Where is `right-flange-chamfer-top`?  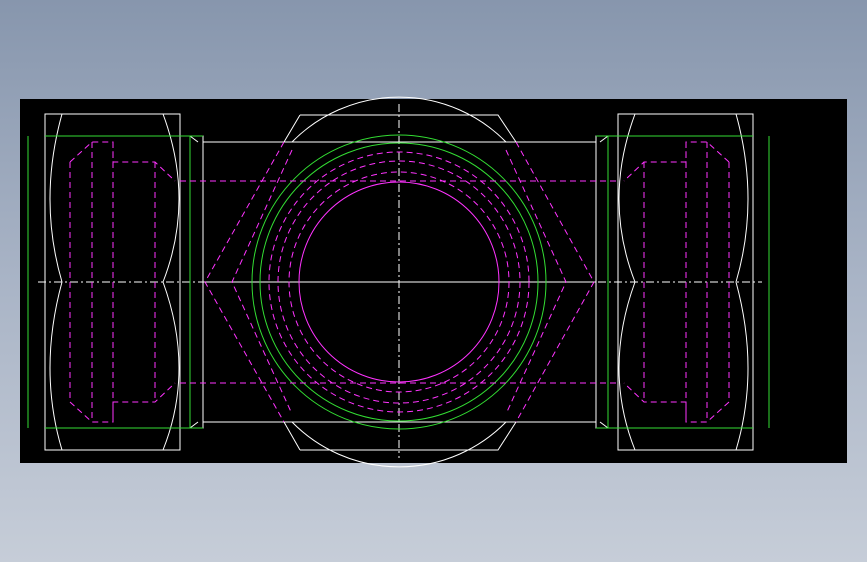 right-flange-chamfer-top is located at coordinates (604, 139).